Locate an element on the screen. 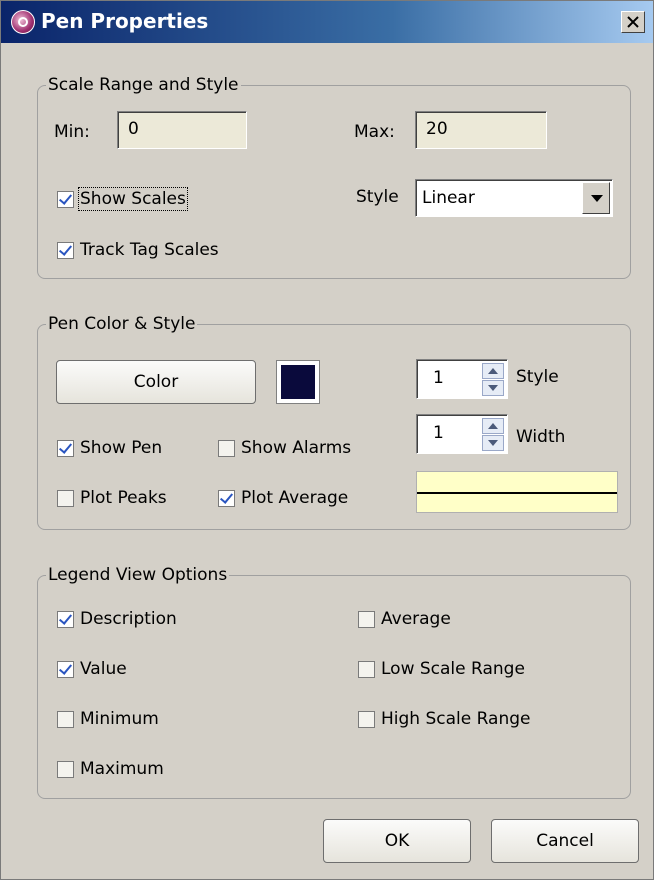 This screenshot has height=880, width=654. show-alarms-label: Show Alarms is located at coordinates (296, 448).